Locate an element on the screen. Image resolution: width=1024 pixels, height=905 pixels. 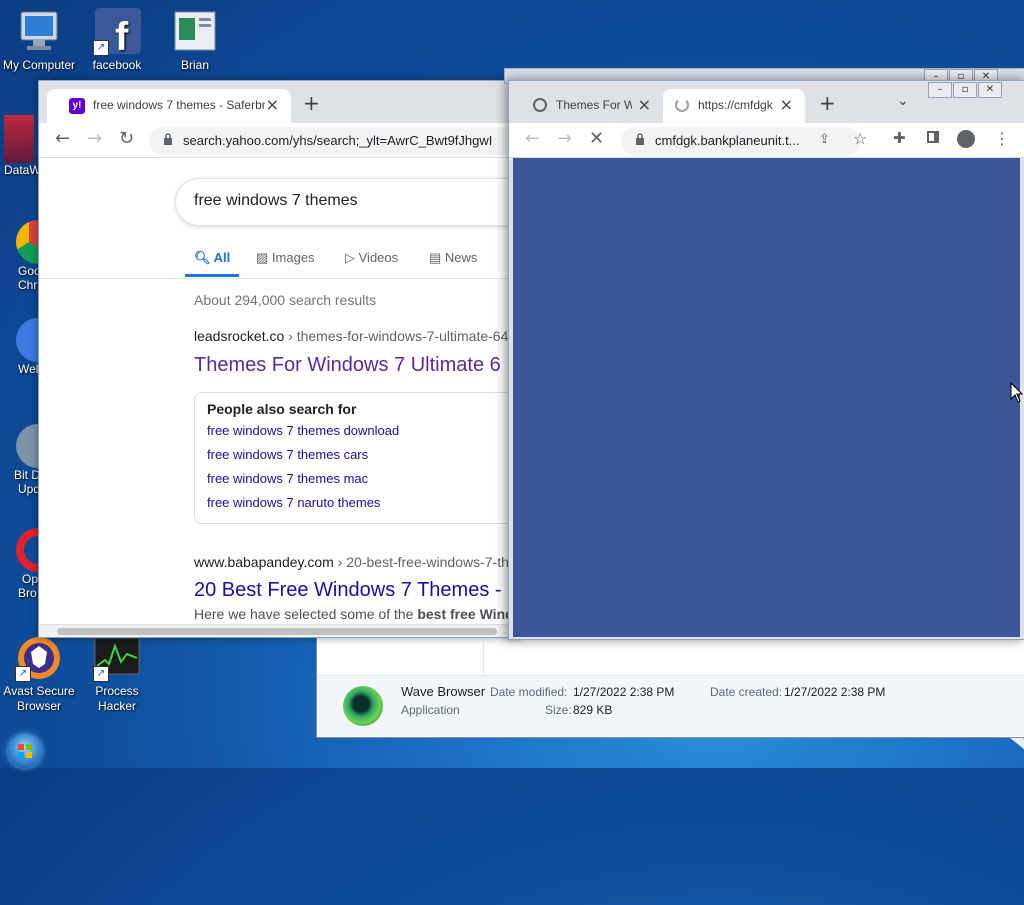
yahoo-favicon-icon: y! is located at coordinates (77, 106).